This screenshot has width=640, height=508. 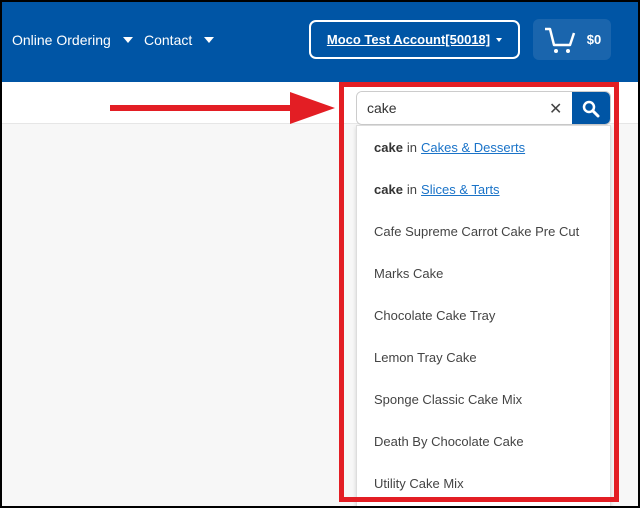 I want to click on account-selector-button: Moco Test Account[50018], so click(x=414, y=39).